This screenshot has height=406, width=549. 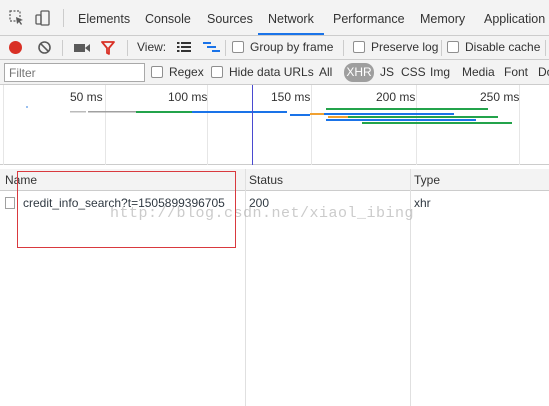 I want to click on filter-type-doc: Do, so click(x=543, y=72).